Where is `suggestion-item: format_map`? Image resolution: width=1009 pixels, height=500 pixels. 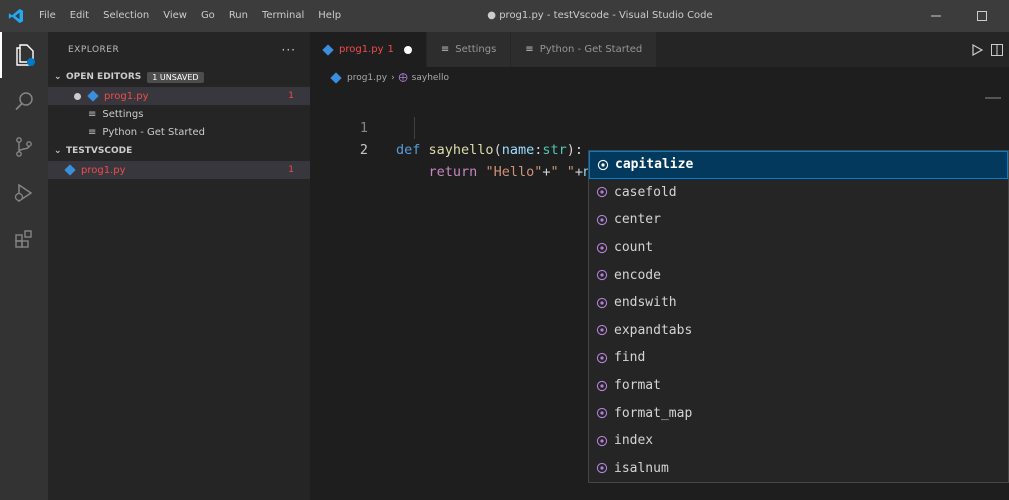 suggestion-item: format_map is located at coordinates (798, 413).